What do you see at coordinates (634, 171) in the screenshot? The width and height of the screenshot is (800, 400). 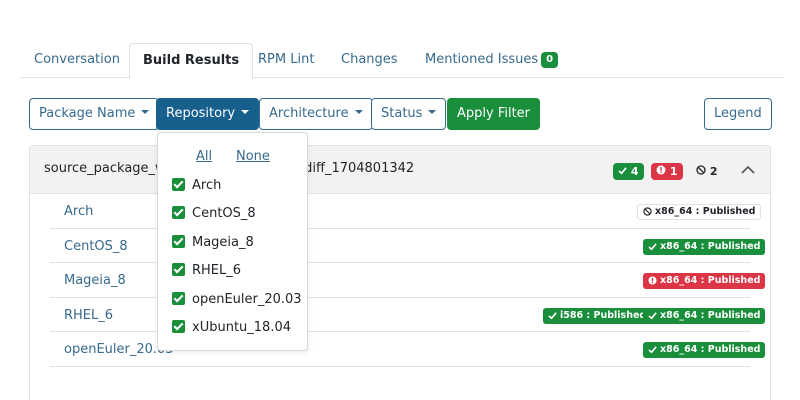 I see `succeeded-count: 4` at bounding box center [634, 171].